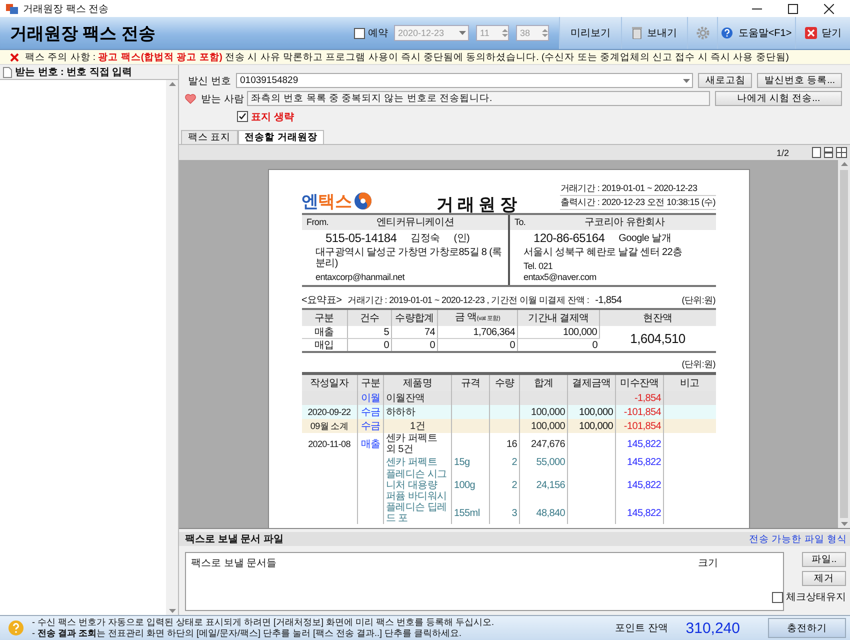 The width and height of the screenshot is (850, 640). I want to click on single-page-icon, so click(816, 152).